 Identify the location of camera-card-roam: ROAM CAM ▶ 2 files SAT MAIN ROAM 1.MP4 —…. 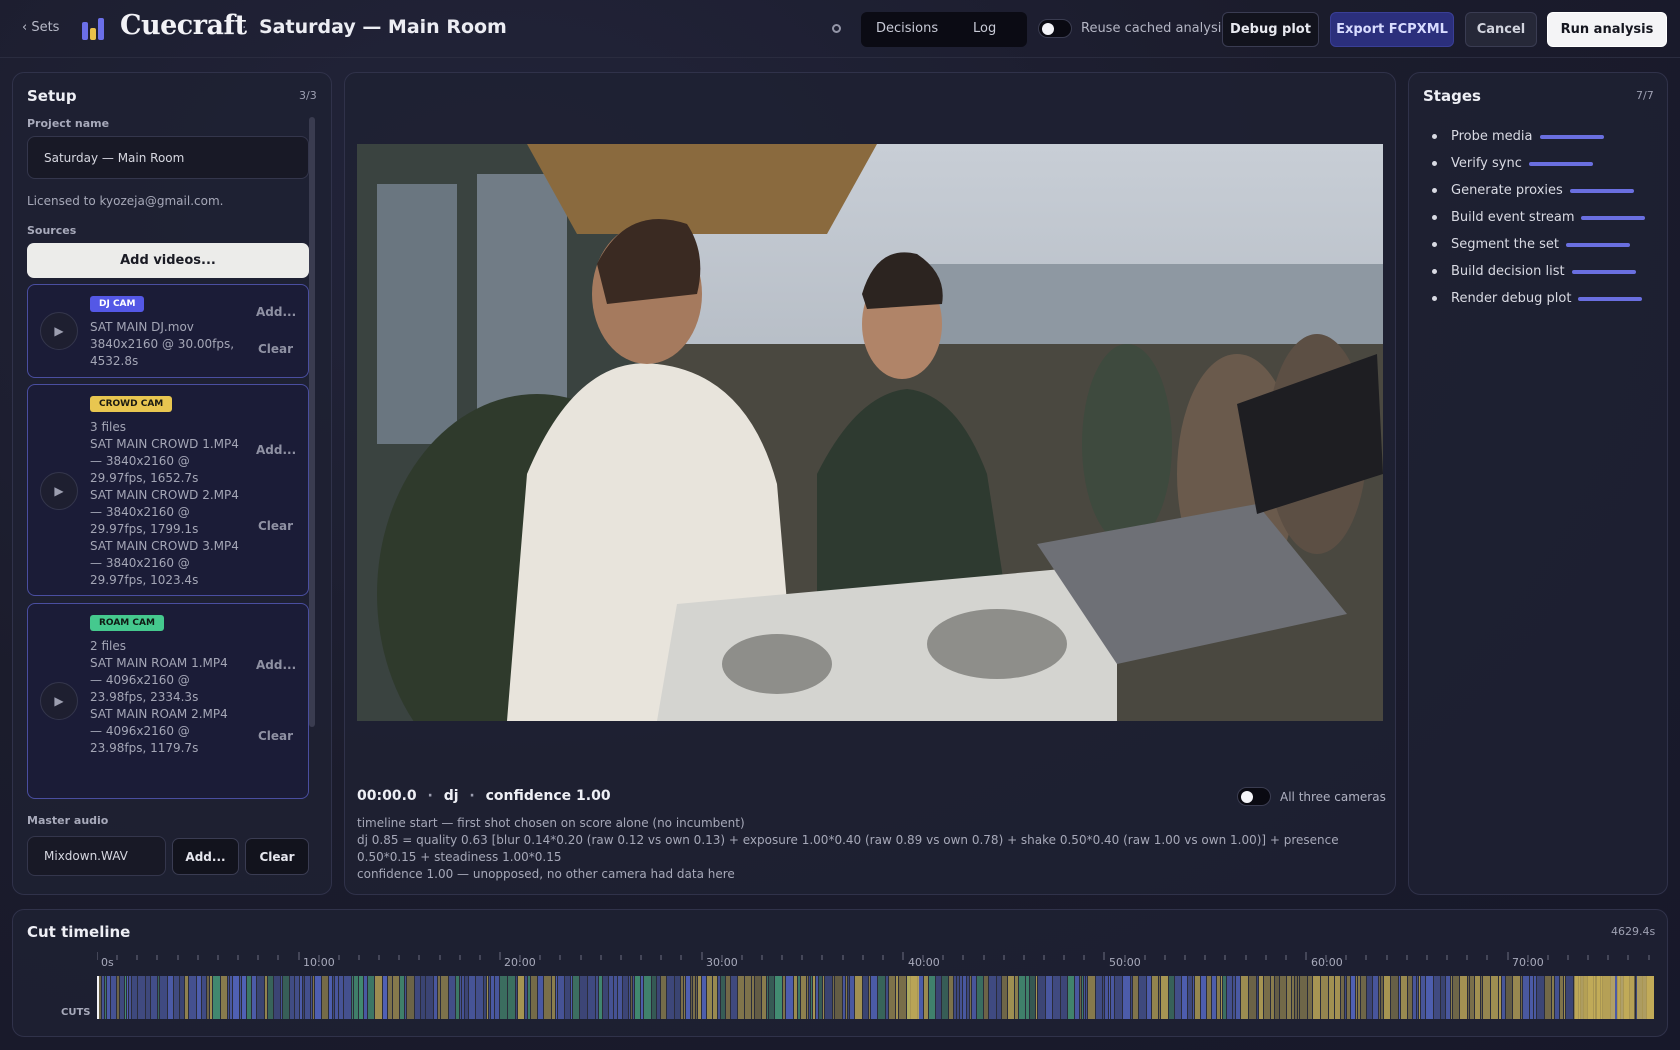
(168, 701).